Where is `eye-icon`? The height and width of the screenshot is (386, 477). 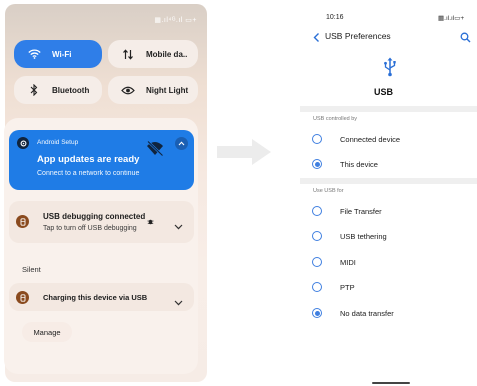
eye-icon is located at coordinates (128, 90).